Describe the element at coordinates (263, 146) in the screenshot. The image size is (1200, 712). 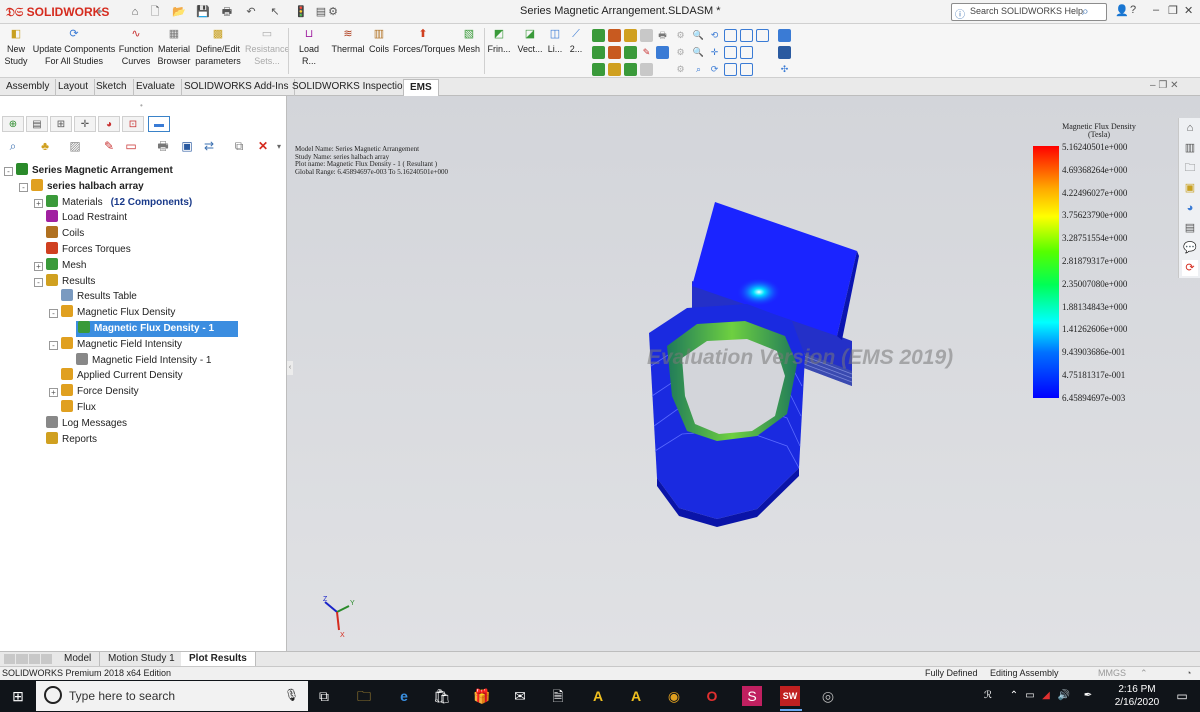
I see `delete-icon: ✕` at that location.